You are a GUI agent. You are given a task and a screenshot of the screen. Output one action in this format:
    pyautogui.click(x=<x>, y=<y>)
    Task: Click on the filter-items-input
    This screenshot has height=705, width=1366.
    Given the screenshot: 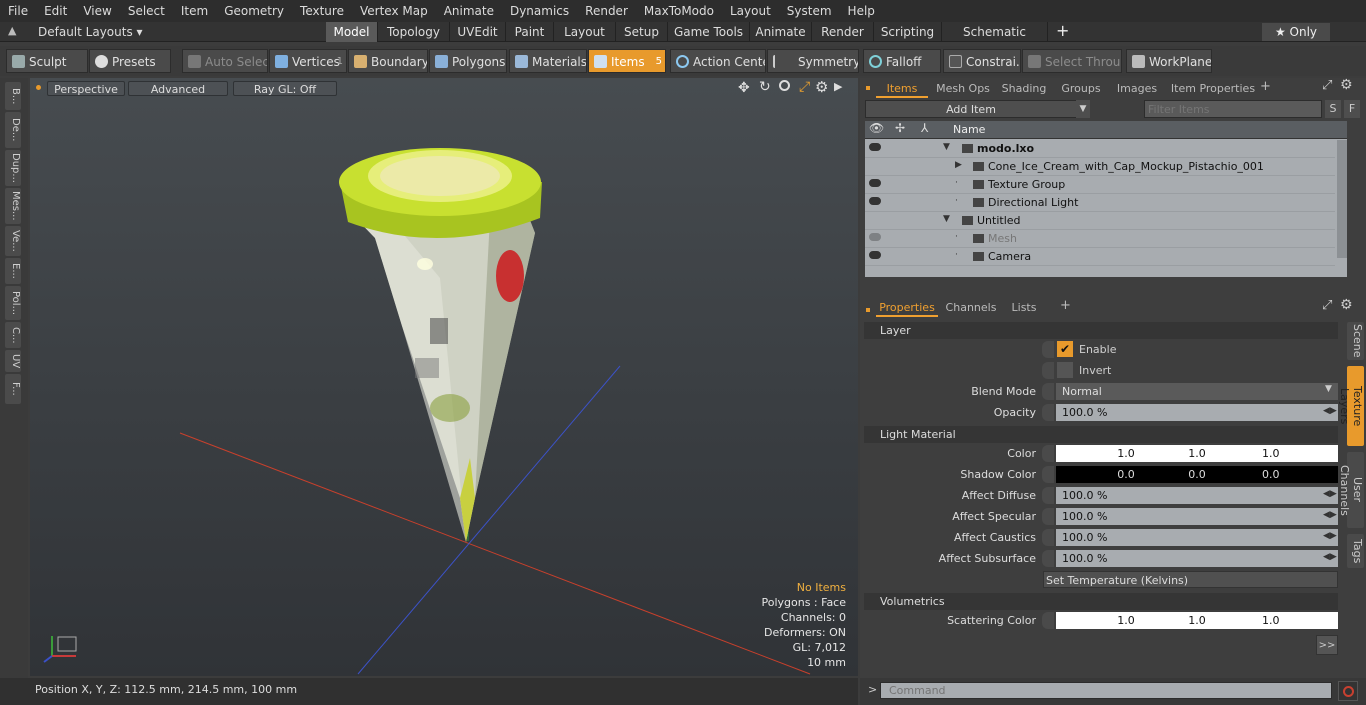 What is the action you would take?
    pyautogui.click(x=1233, y=109)
    